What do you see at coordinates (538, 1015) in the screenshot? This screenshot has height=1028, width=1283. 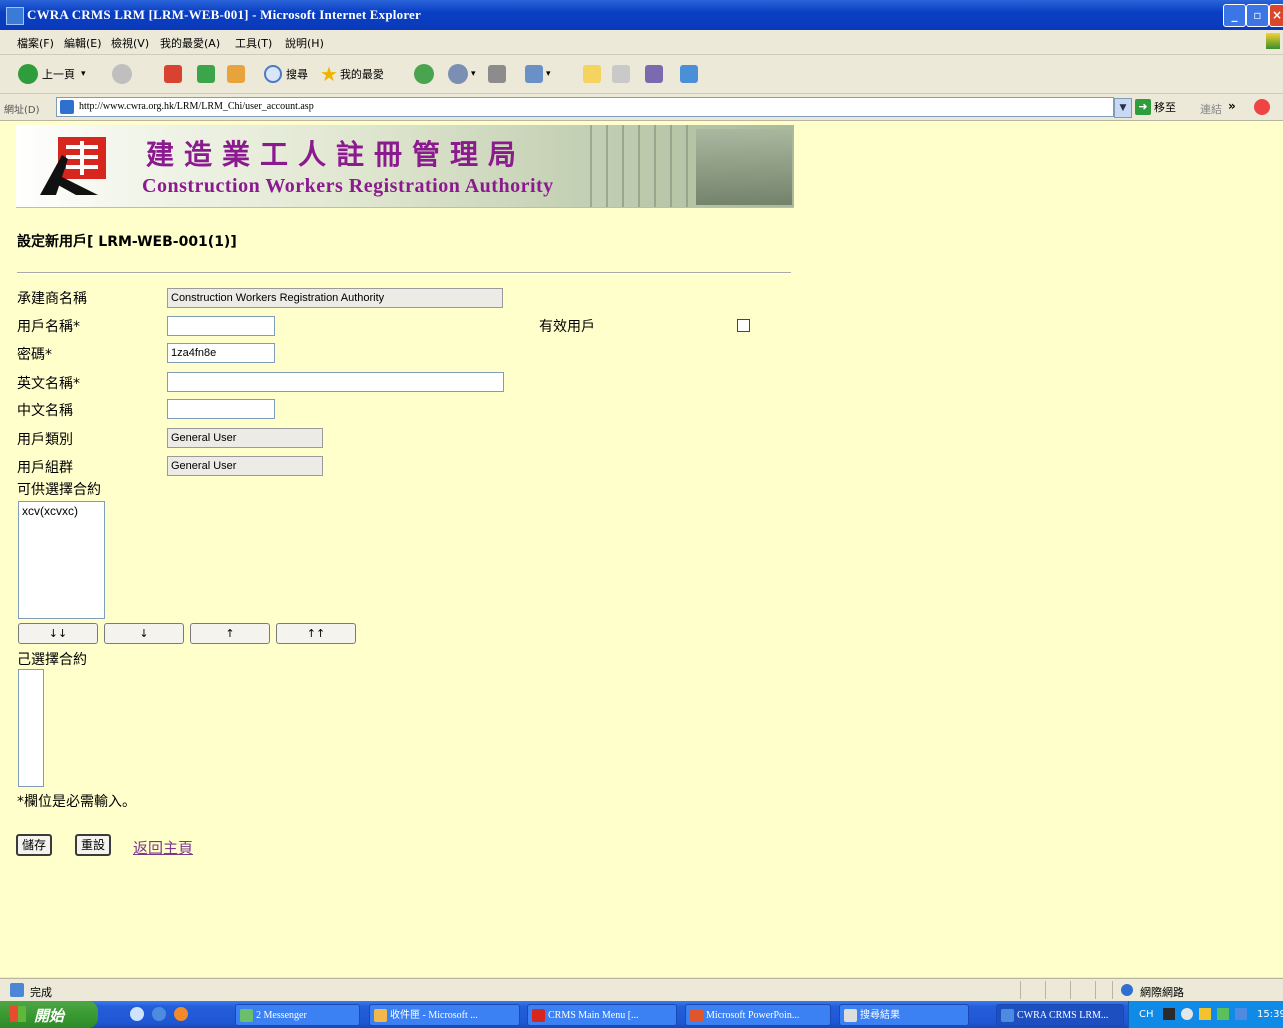 I see `crms-task-icon` at bounding box center [538, 1015].